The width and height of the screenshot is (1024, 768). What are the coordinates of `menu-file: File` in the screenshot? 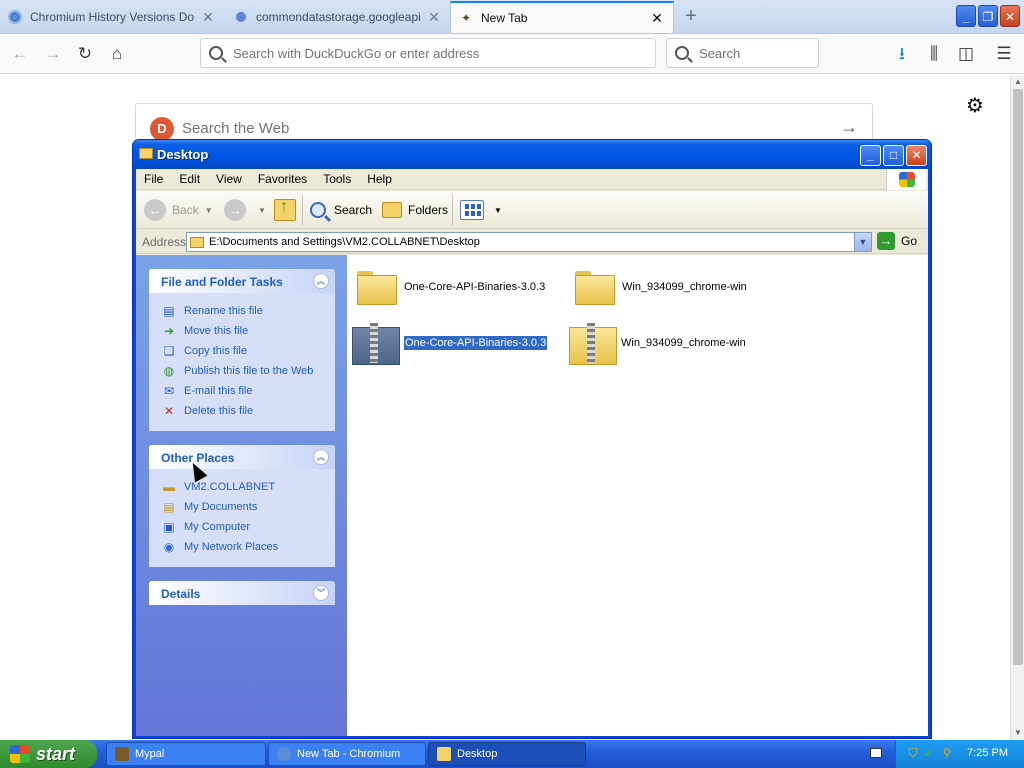 It's located at (153, 179).